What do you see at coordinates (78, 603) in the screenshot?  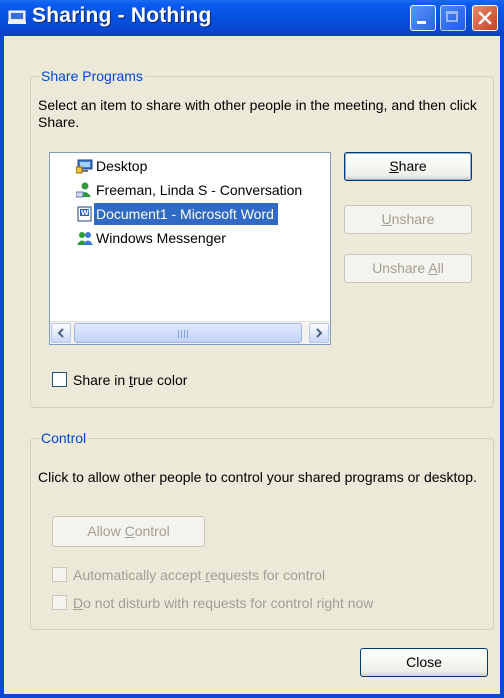 I see `do-not-disturb-access-key: D` at bounding box center [78, 603].